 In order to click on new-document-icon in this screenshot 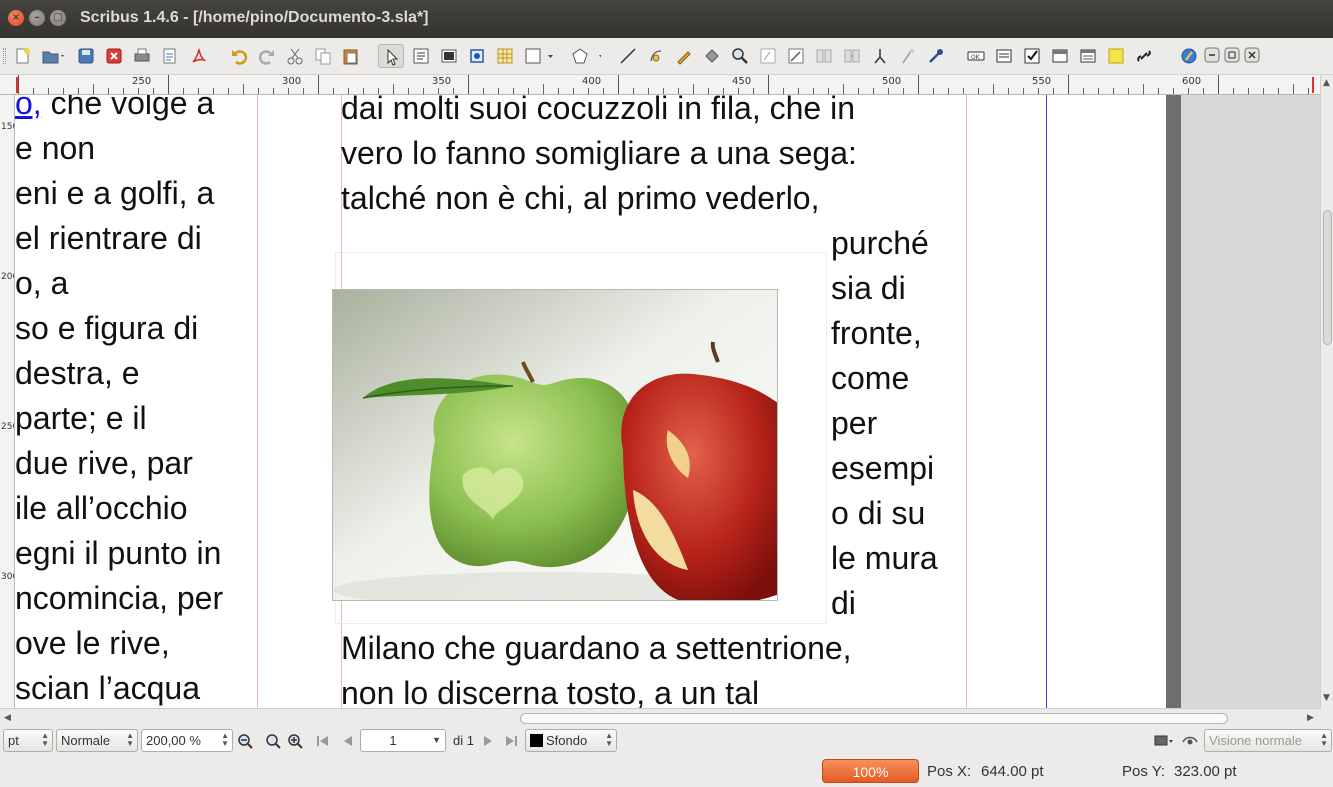, I will do `click(23, 56)`.